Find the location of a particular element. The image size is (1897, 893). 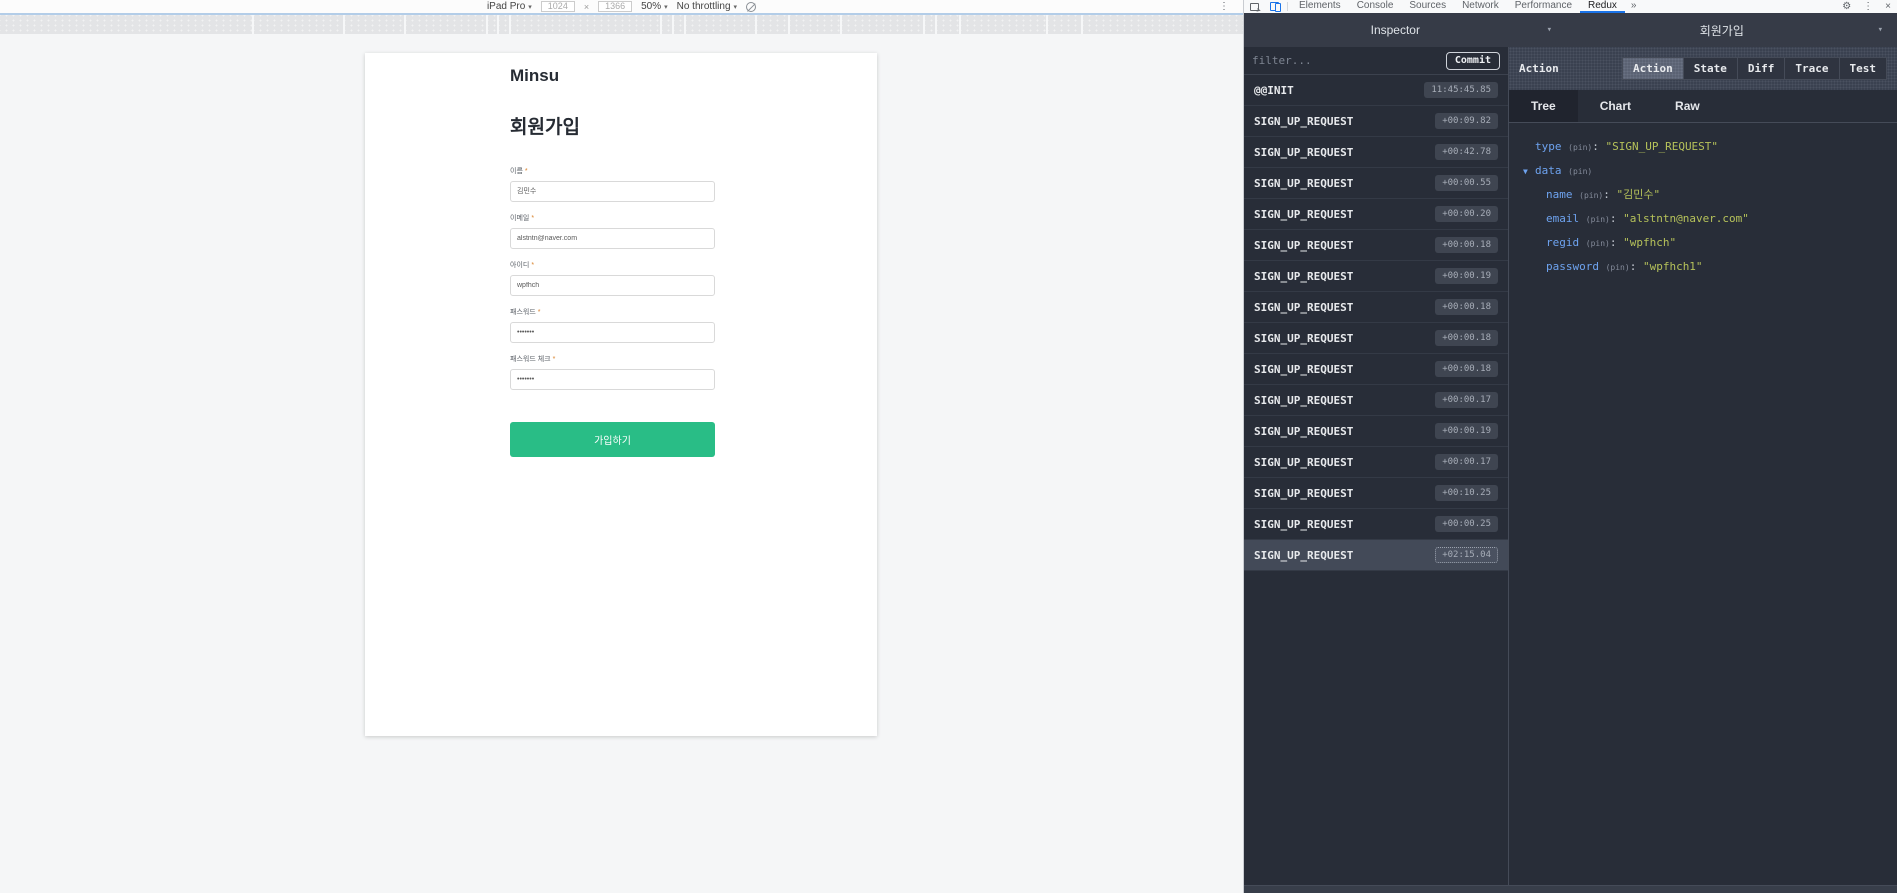

close-devtools-icon: × is located at coordinates (1888, 6).